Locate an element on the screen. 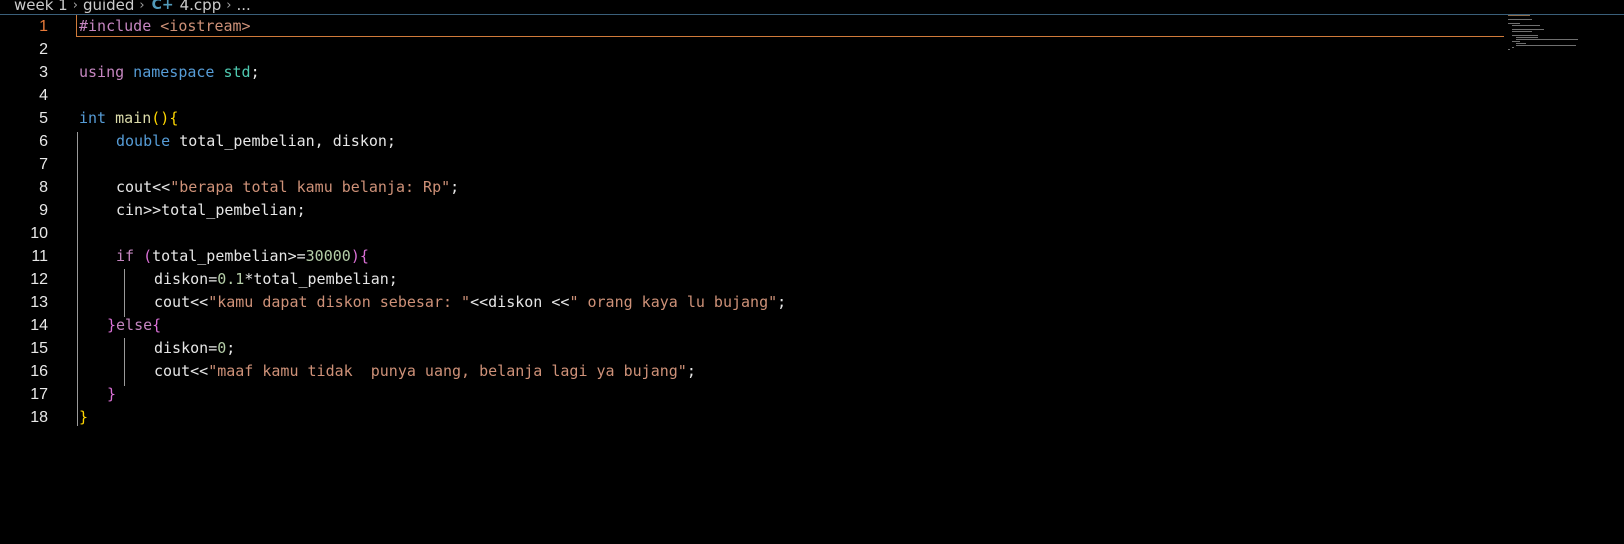 The width and height of the screenshot is (1624, 544). token: total_pembelian is located at coordinates (220, 256).